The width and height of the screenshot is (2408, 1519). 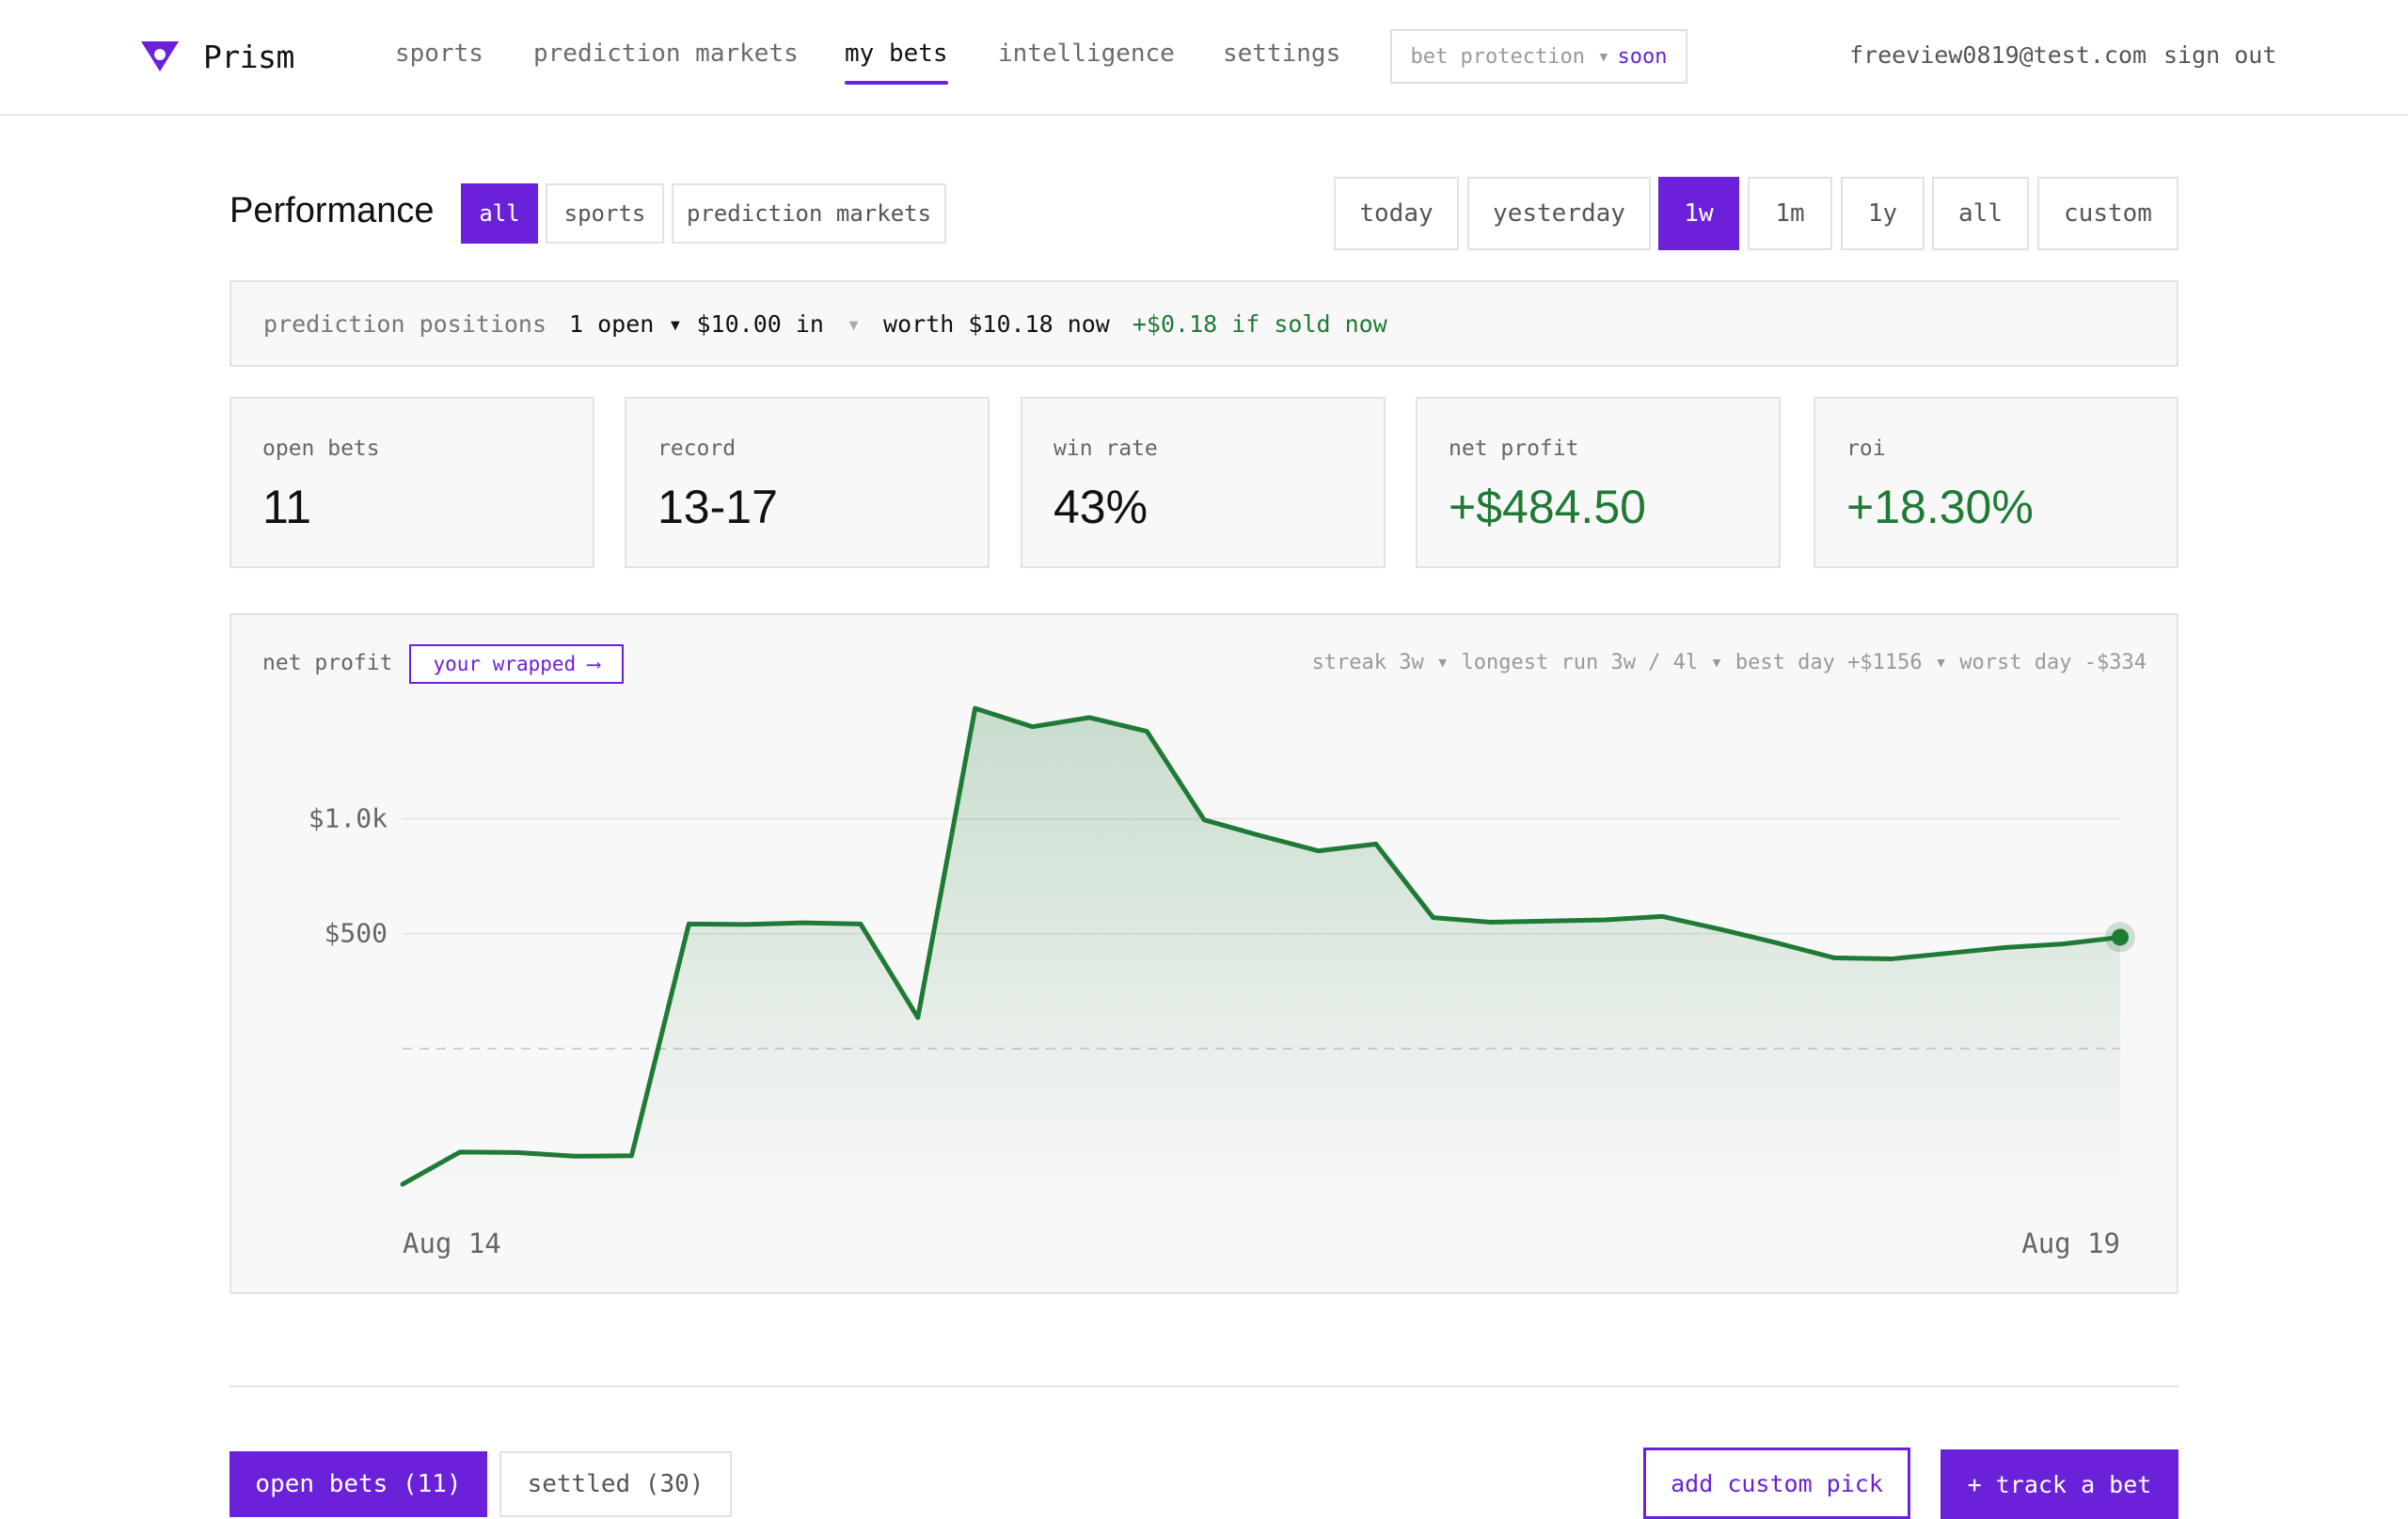 What do you see at coordinates (1101, 507) in the screenshot?
I see `stat-value: 43%` at bounding box center [1101, 507].